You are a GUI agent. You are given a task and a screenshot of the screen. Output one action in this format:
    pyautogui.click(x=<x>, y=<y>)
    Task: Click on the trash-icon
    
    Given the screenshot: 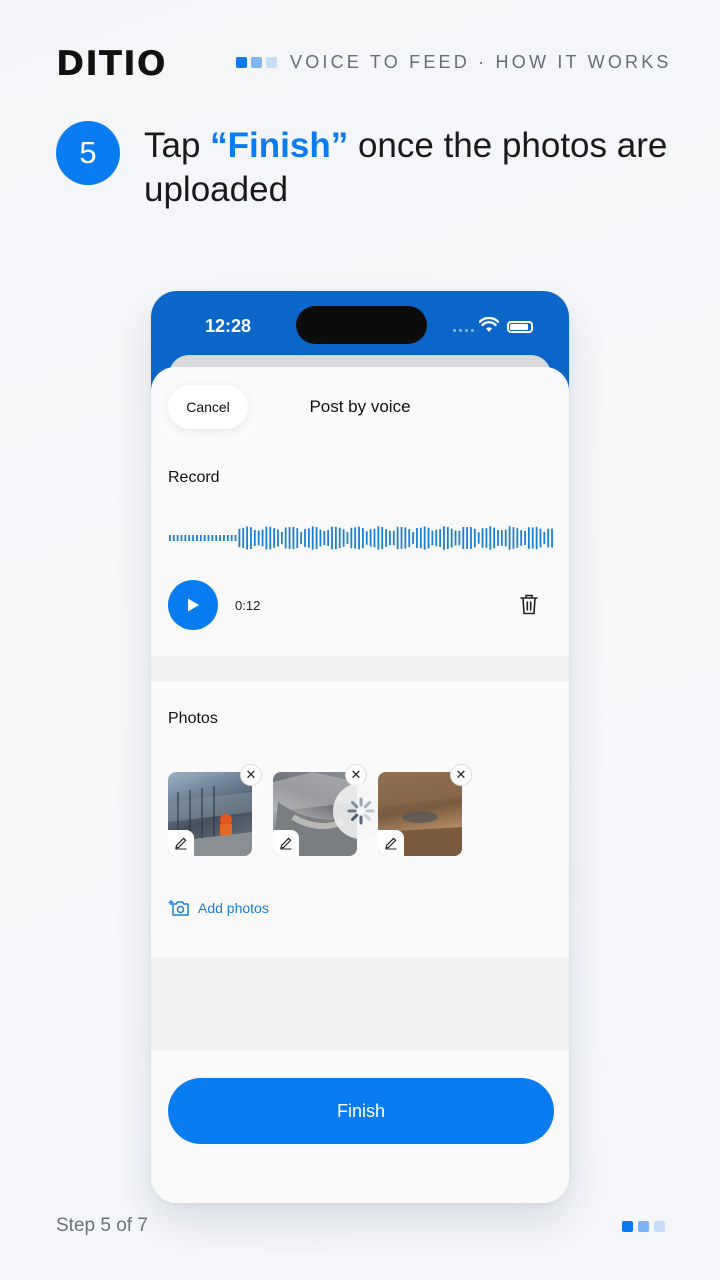 What is the action you would take?
    pyautogui.click(x=529, y=604)
    